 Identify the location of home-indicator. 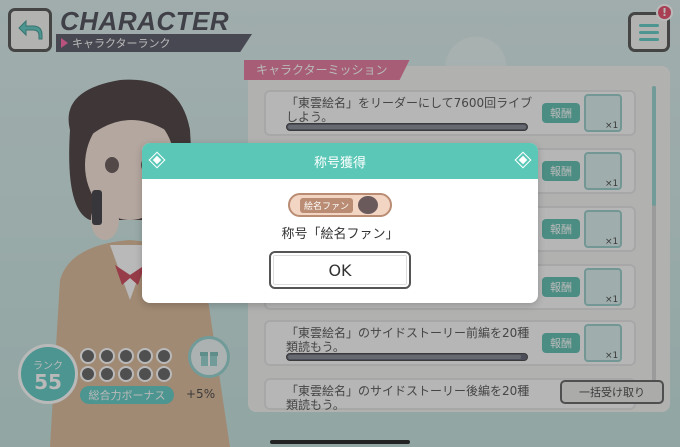
(340, 442).